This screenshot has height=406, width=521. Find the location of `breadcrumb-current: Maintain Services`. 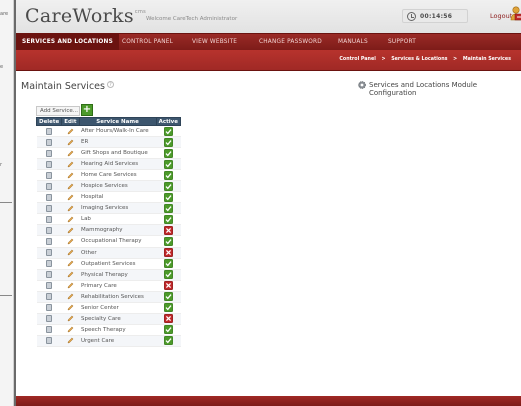

breadcrumb-current: Maintain Services is located at coordinates (486, 59).